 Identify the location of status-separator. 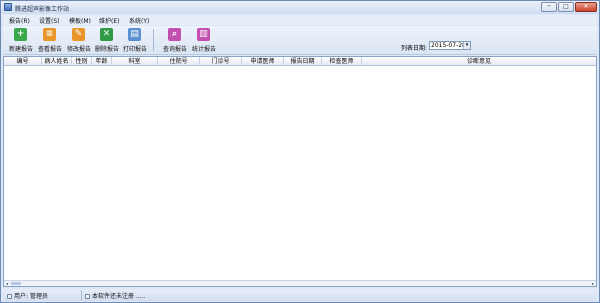
(81, 295).